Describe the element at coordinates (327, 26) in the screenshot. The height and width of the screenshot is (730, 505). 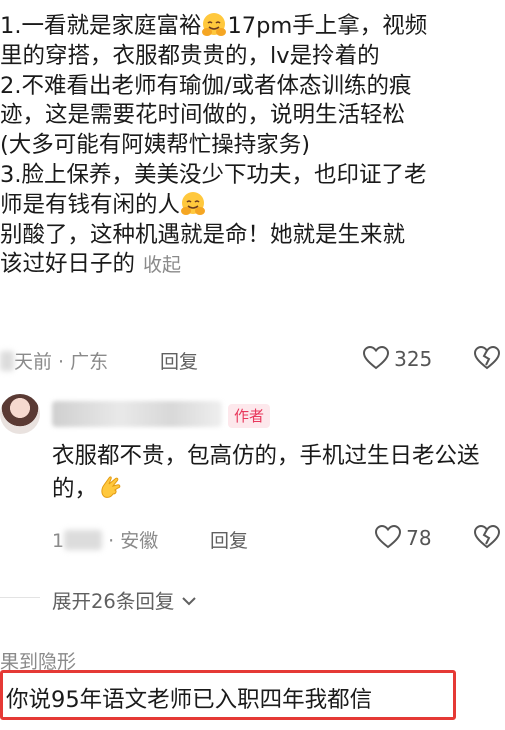
I see `comment-line: 17pm手上拿，视频` at that location.